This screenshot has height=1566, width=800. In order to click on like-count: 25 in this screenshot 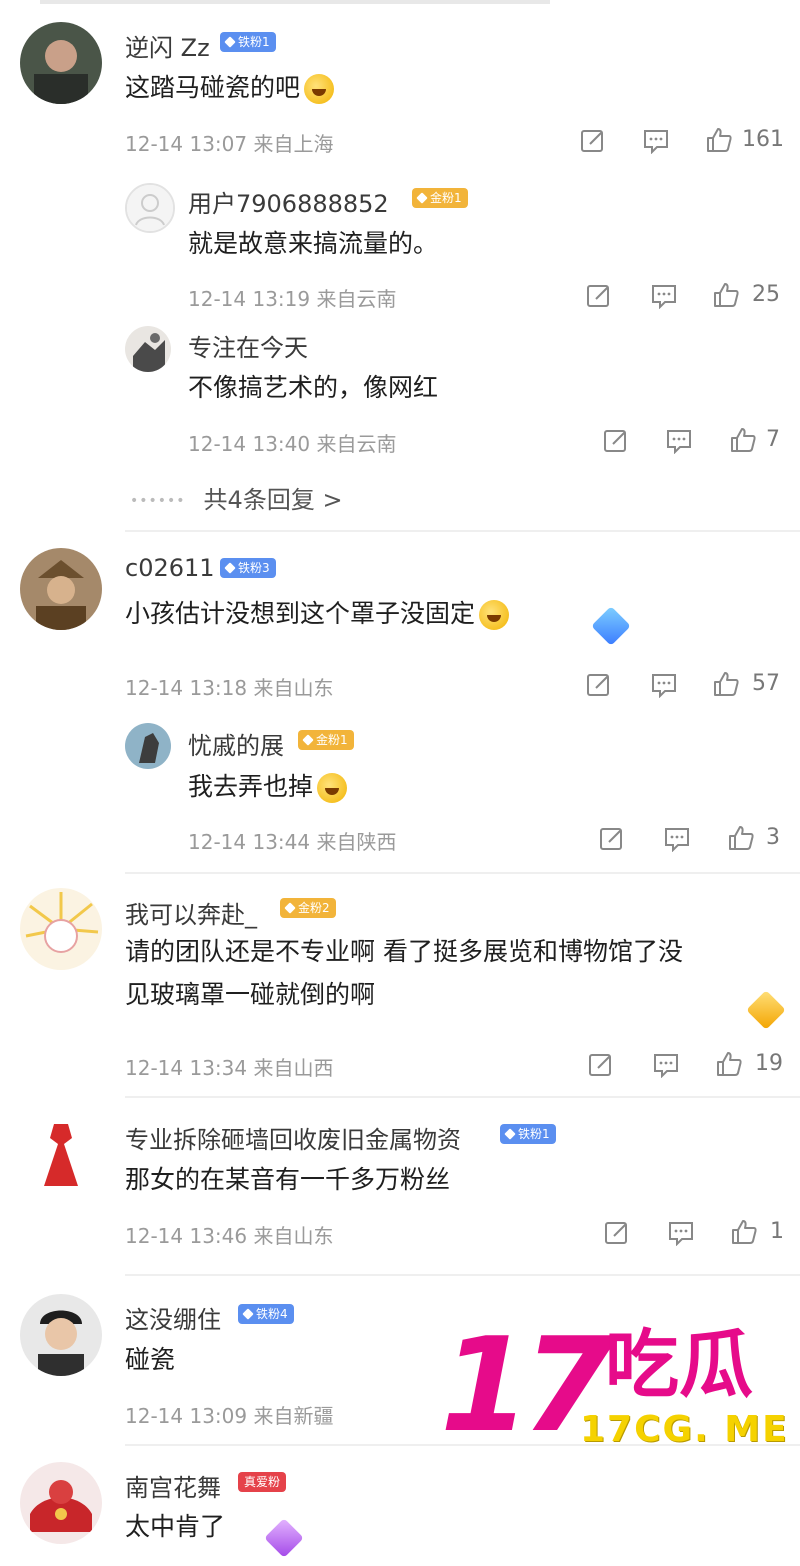, I will do `click(766, 294)`.